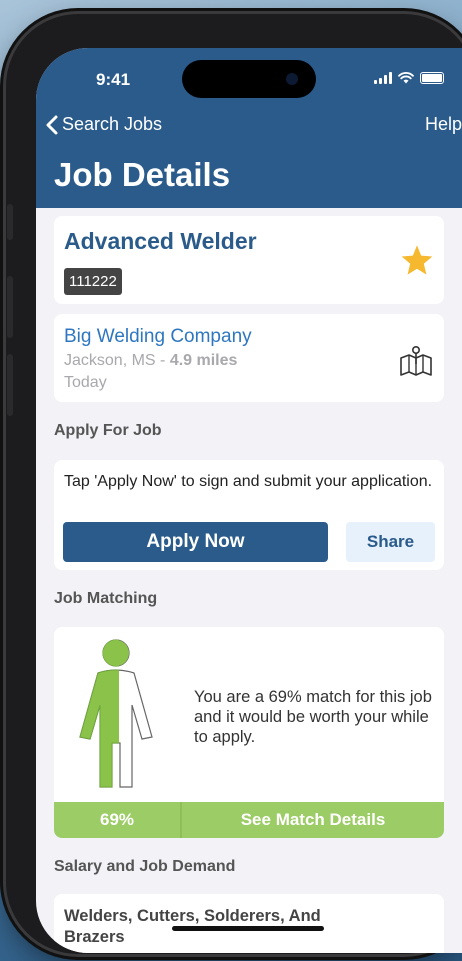 The image size is (462, 961). What do you see at coordinates (112, 124) in the screenshot?
I see `back-button-label: Search Jobs` at bounding box center [112, 124].